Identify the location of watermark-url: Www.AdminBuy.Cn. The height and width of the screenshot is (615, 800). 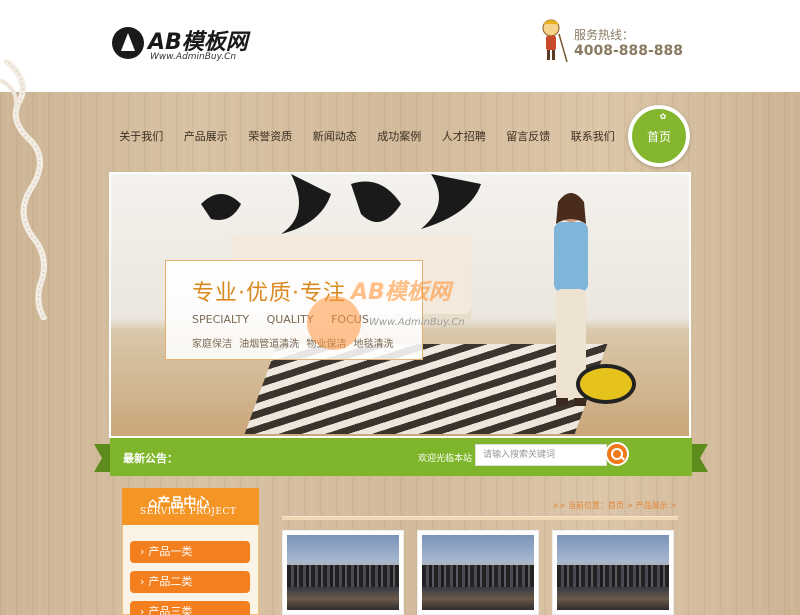
(417, 322).